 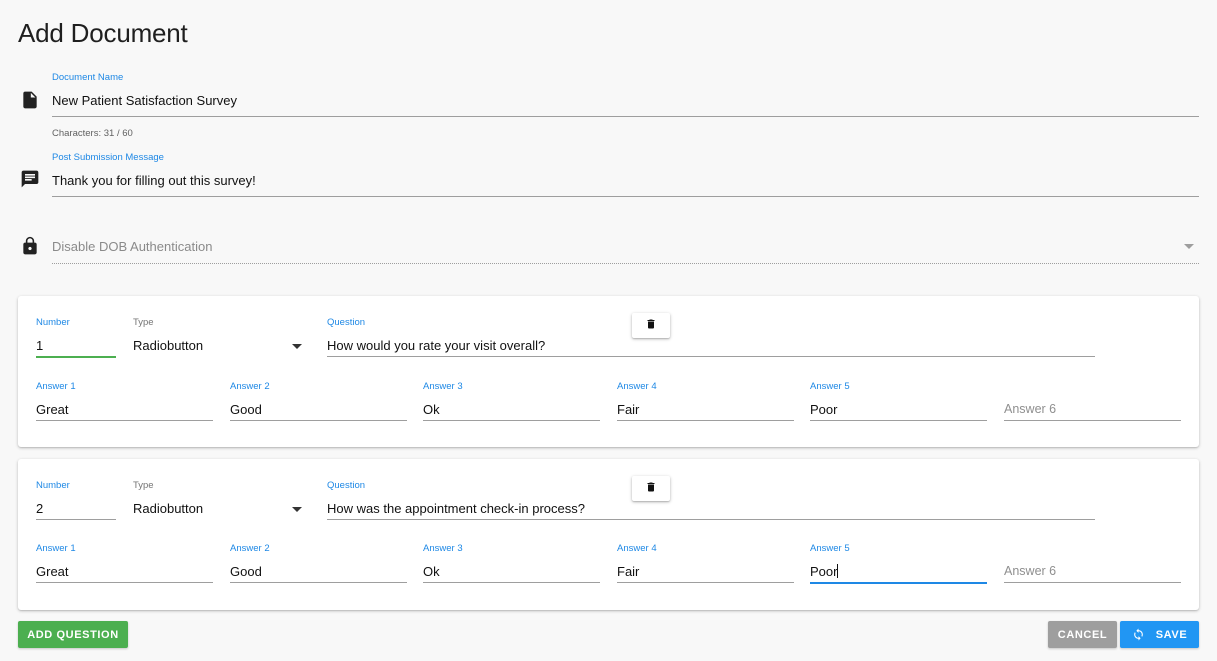 What do you see at coordinates (625, 196) in the screenshot?
I see `post-message-underline` at bounding box center [625, 196].